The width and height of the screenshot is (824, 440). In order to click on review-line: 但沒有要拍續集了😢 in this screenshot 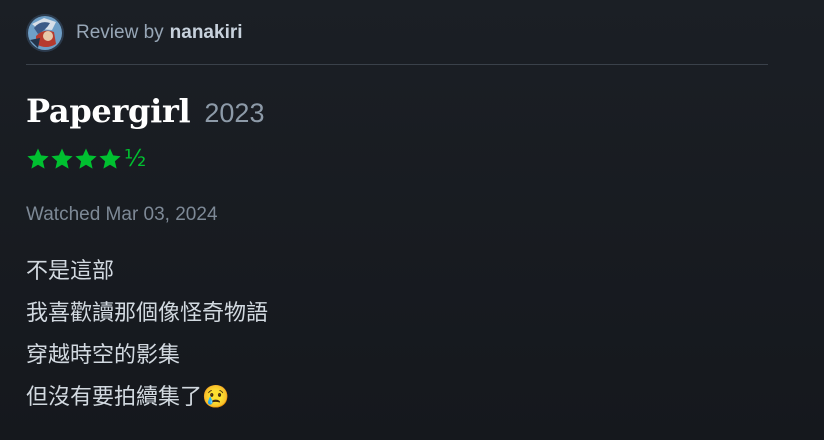, I will do `click(128, 397)`.